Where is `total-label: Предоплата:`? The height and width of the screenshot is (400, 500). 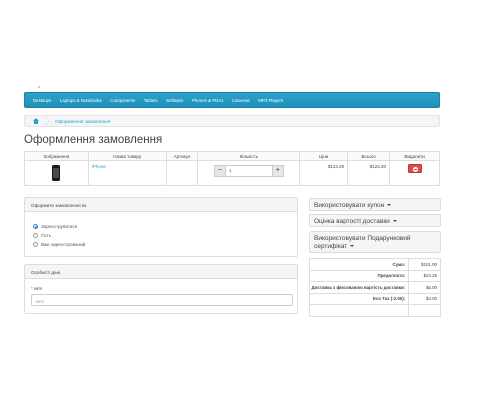 total-label: Предоплата: is located at coordinates (359, 275).